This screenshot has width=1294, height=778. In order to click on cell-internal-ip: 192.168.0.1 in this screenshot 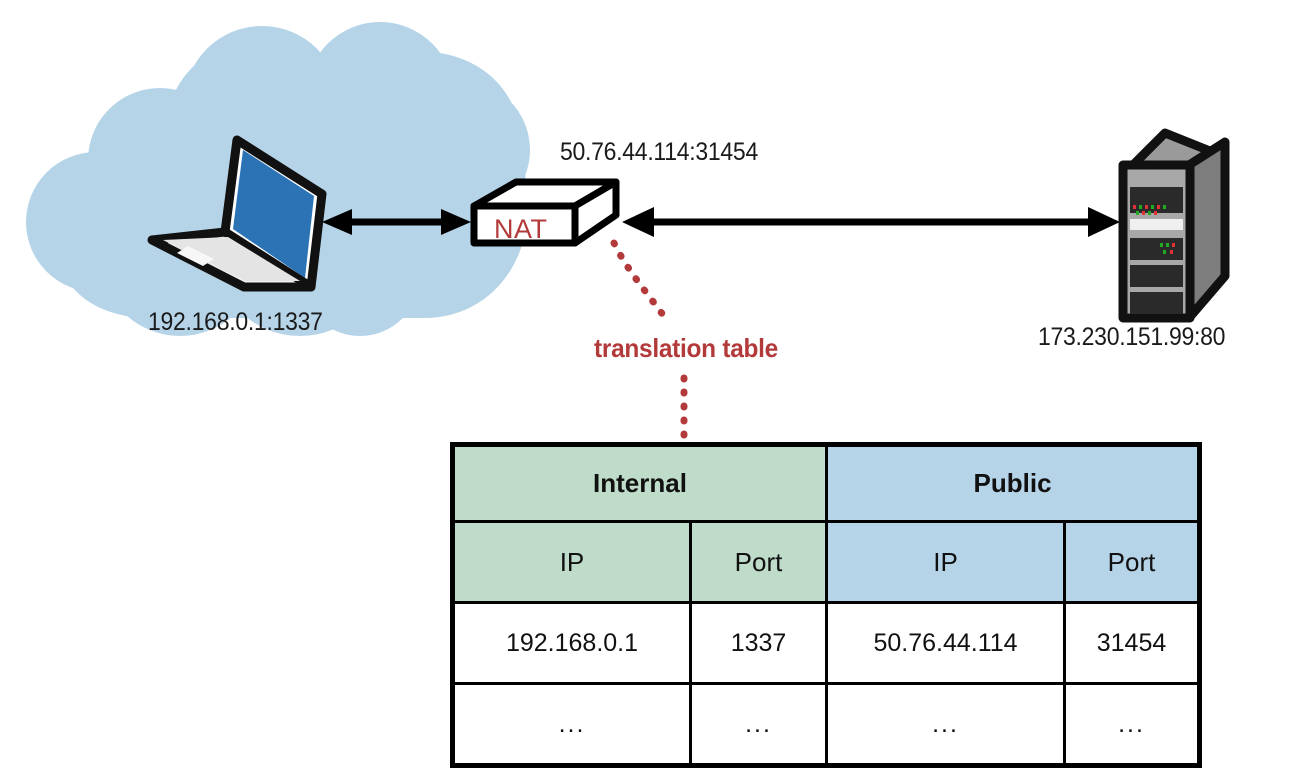, I will do `click(571, 643)`.